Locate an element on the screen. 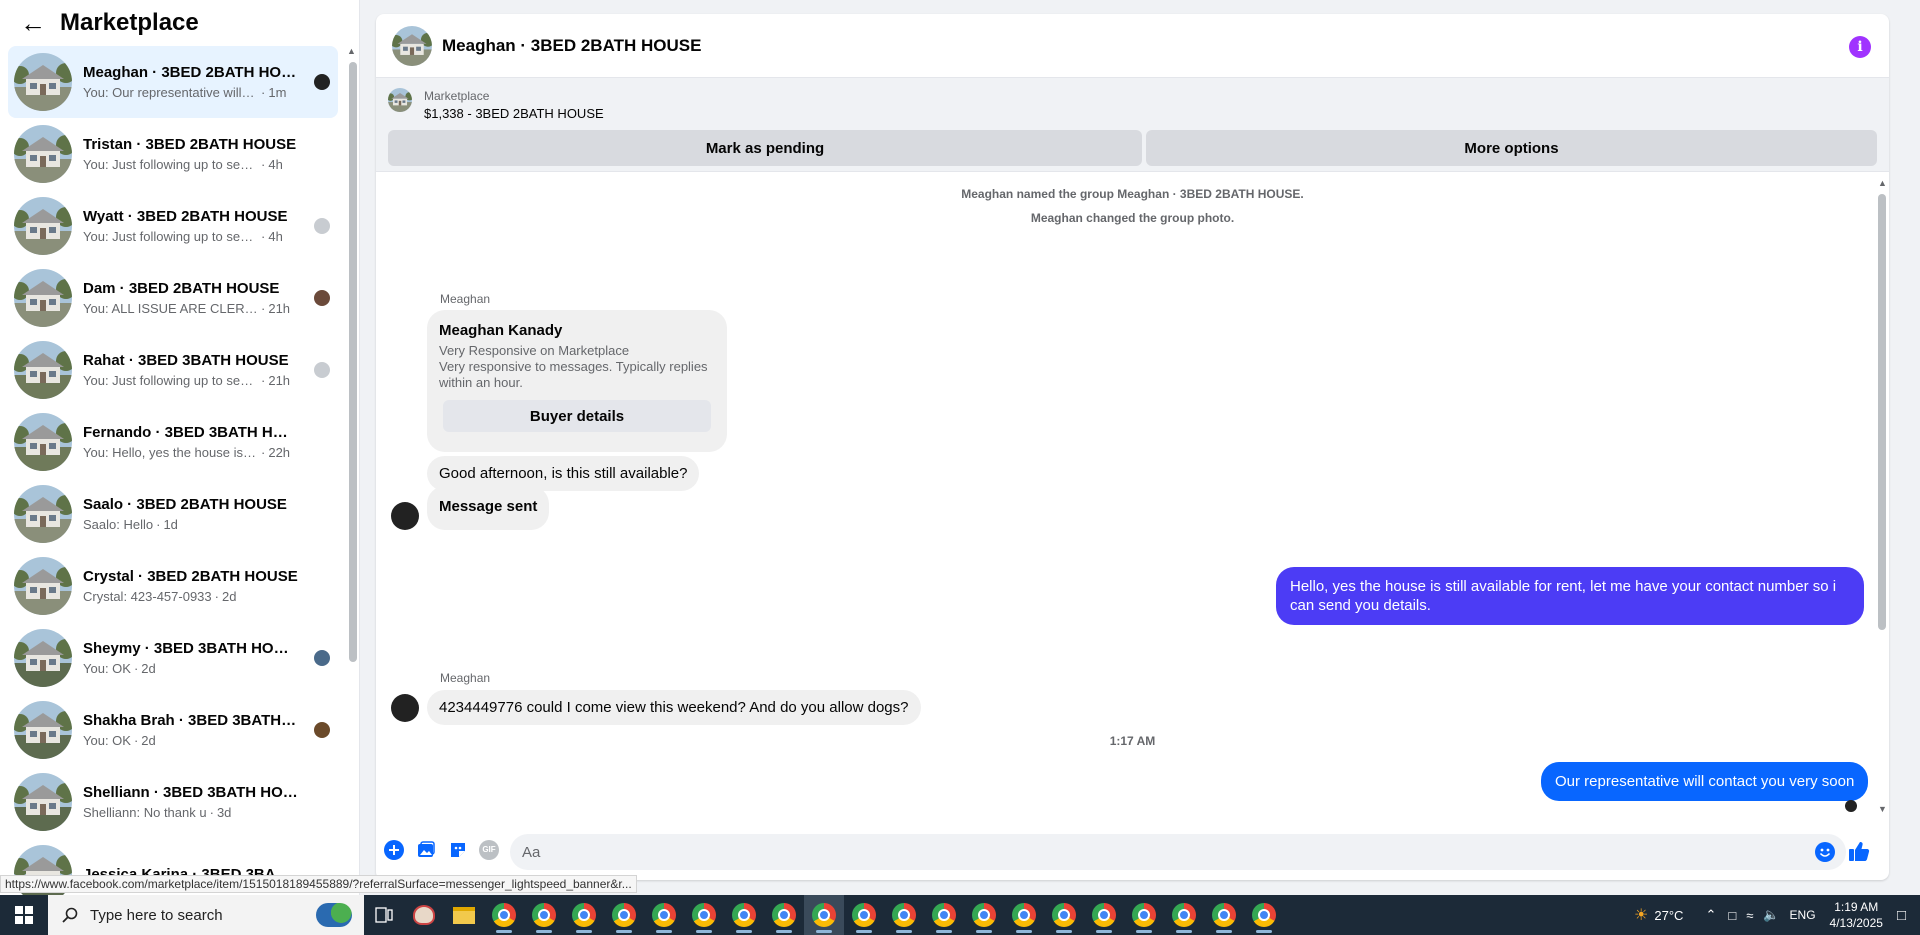 The height and width of the screenshot is (935, 1920). profile-reply-time-cont: within an hour. is located at coordinates (481, 382).